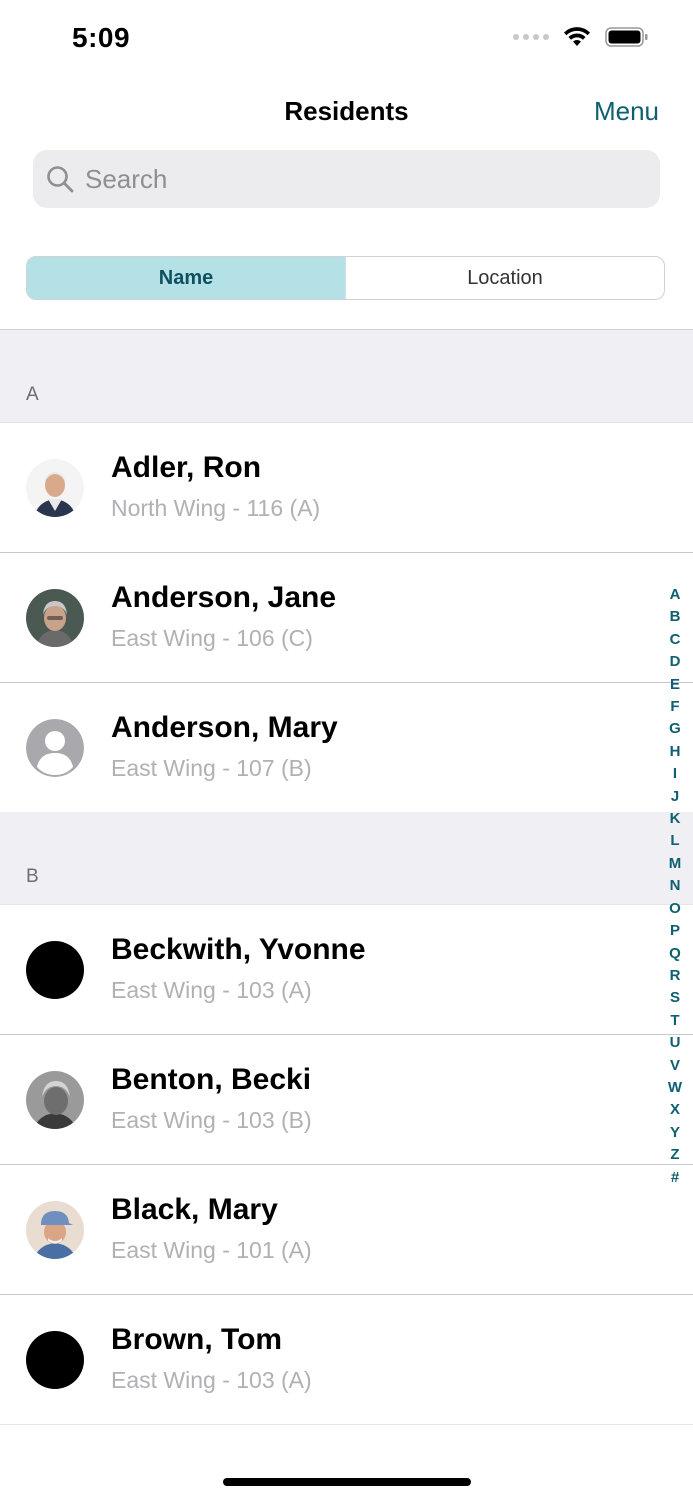 This screenshot has width=693, height=1500. Describe the element at coordinates (346, 1472) in the screenshot. I see `bottom-safe-area` at that location.